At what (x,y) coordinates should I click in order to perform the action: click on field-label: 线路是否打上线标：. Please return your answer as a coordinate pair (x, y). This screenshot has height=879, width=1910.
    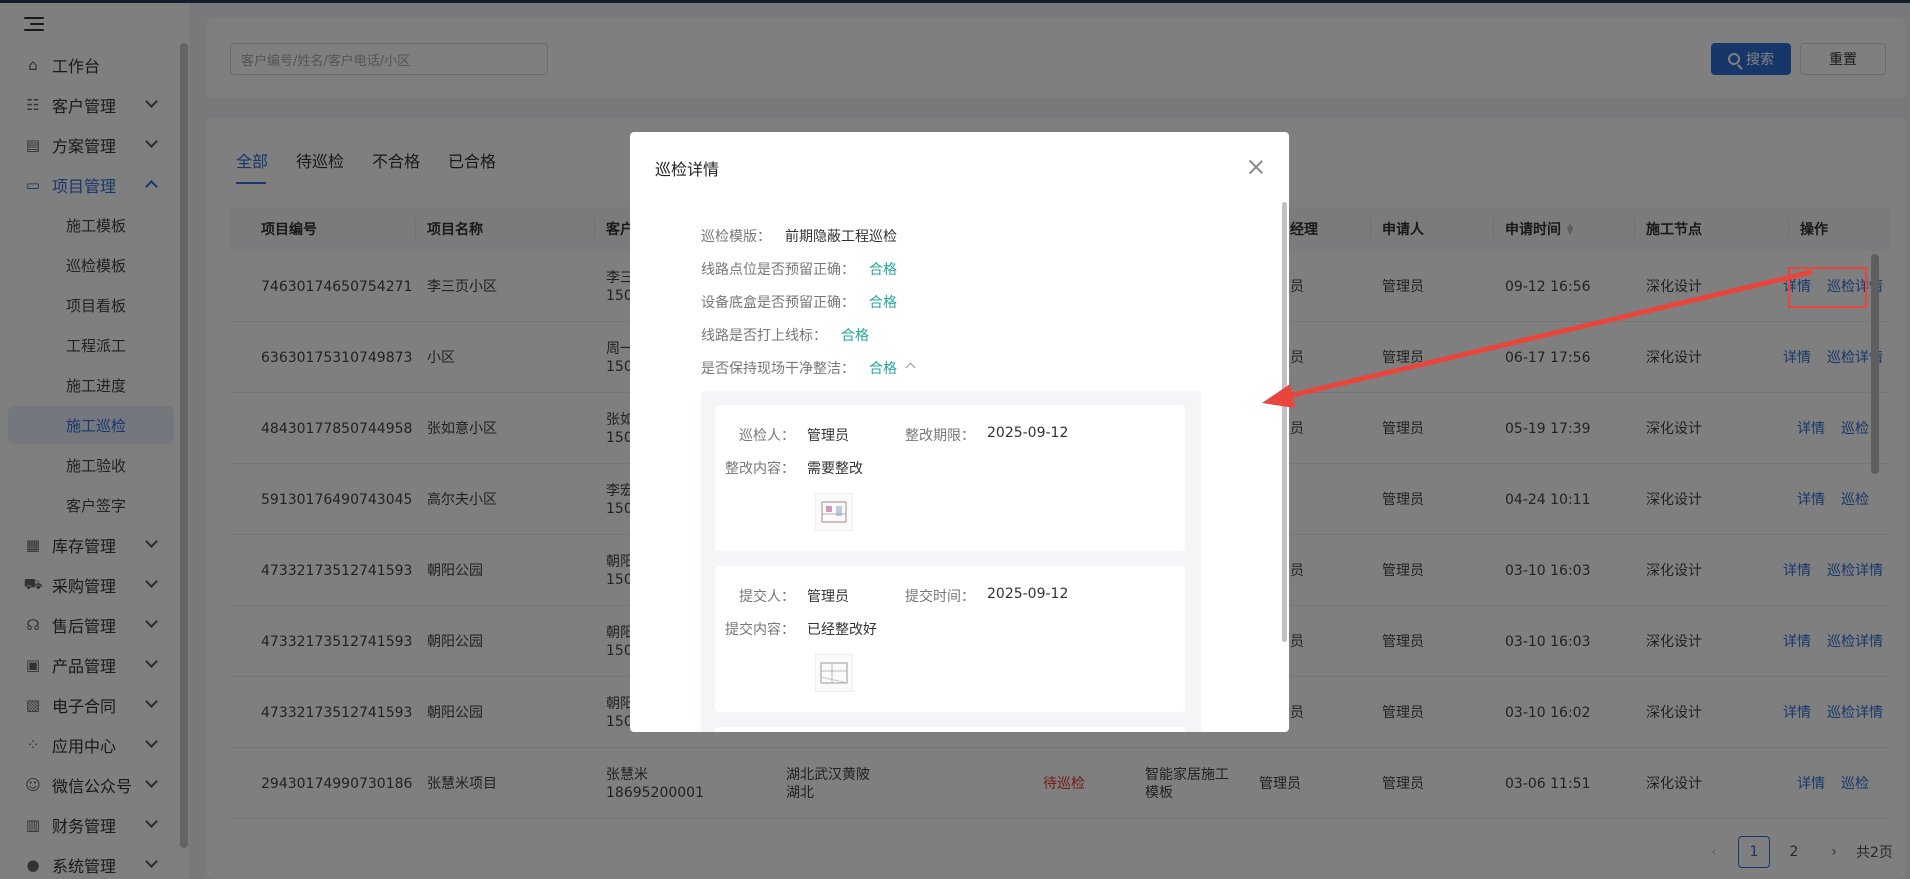
    Looking at the image, I should click on (764, 336).